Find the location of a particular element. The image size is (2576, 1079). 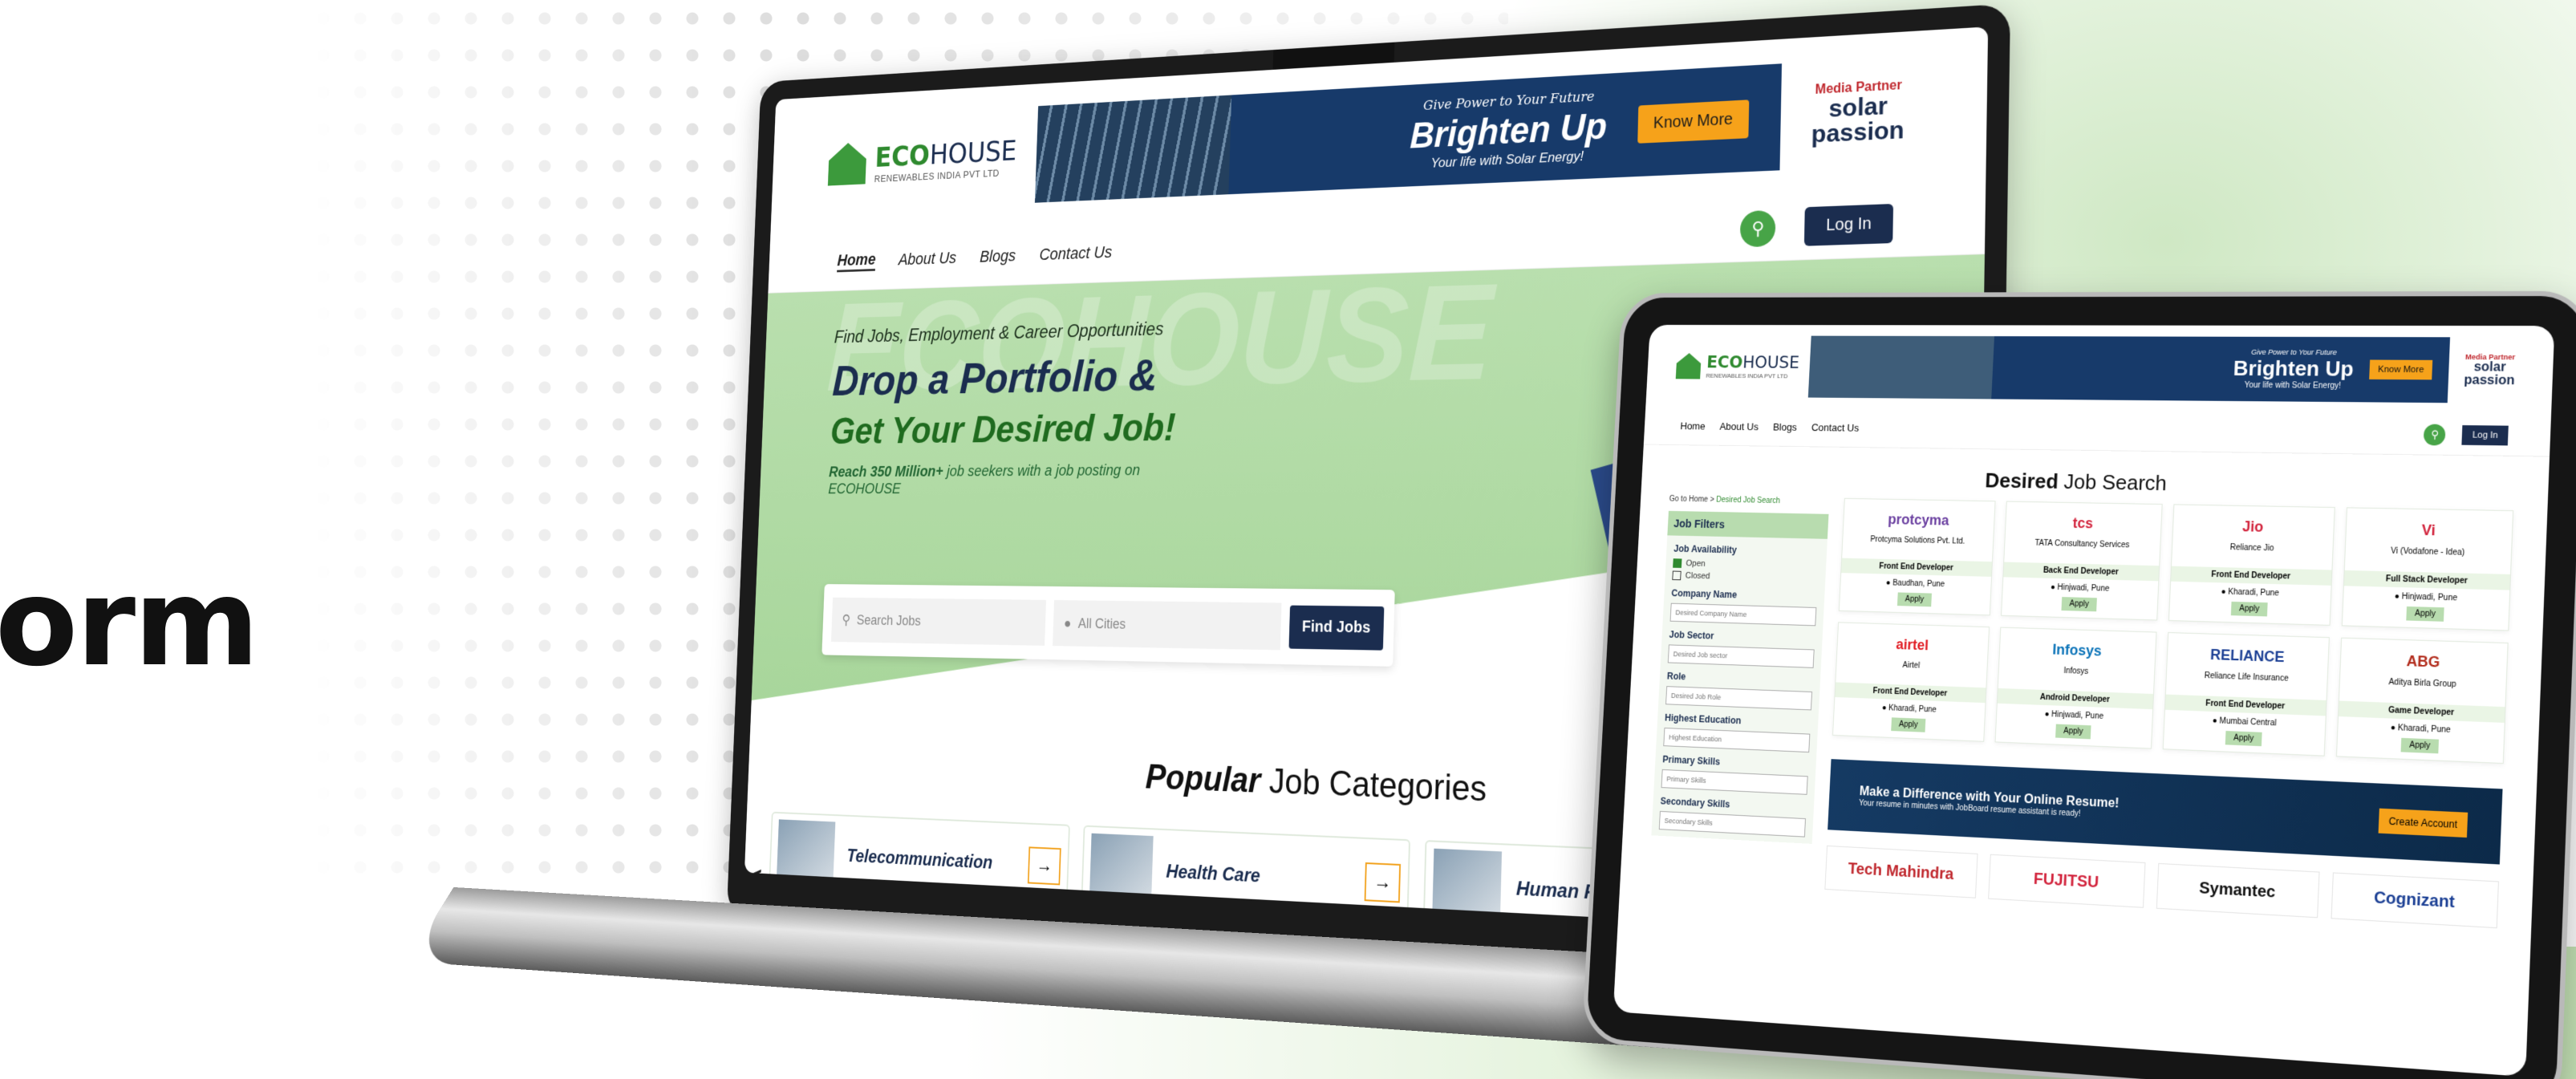

open-checkbox: Open is located at coordinates (1746, 564).